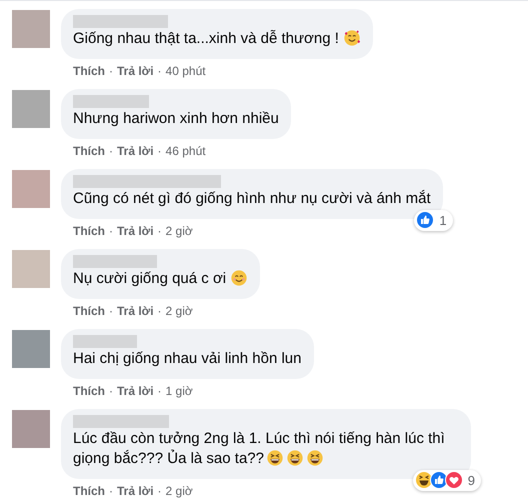 The image size is (528, 500). What do you see at coordinates (259, 449) in the screenshot?
I see `comment-text: Lúc đầu còn tưởng 2ng là 1. Lúc thì nói tiếng hàn lúc thì giọng bắc??? Ủa là sao ta??` at bounding box center [259, 449].